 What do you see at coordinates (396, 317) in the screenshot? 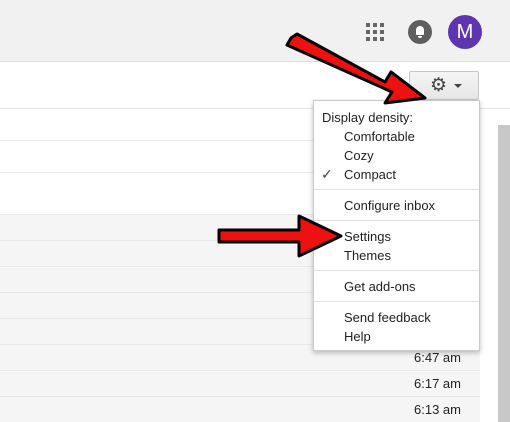
I see `menu-item-send-feedback: Send feedback` at bounding box center [396, 317].